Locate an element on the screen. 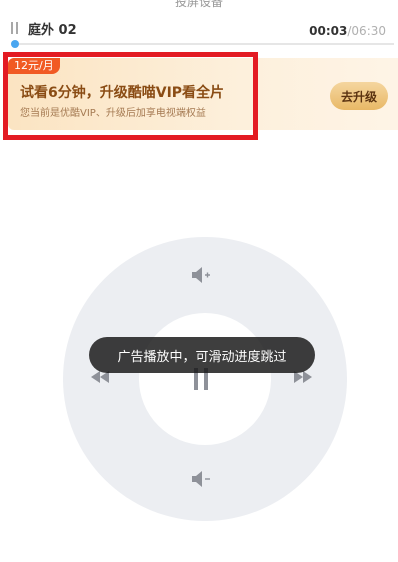 This screenshot has width=398, height=562. playback-time: 00:03/06:30 is located at coordinates (347, 31).